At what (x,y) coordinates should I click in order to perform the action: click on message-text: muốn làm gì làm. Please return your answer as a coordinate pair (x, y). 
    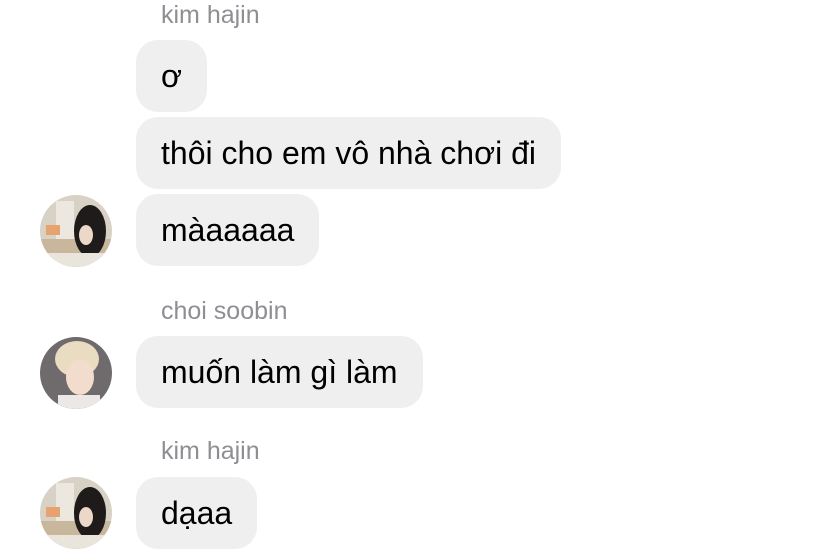
    Looking at the image, I should click on (279, 371).